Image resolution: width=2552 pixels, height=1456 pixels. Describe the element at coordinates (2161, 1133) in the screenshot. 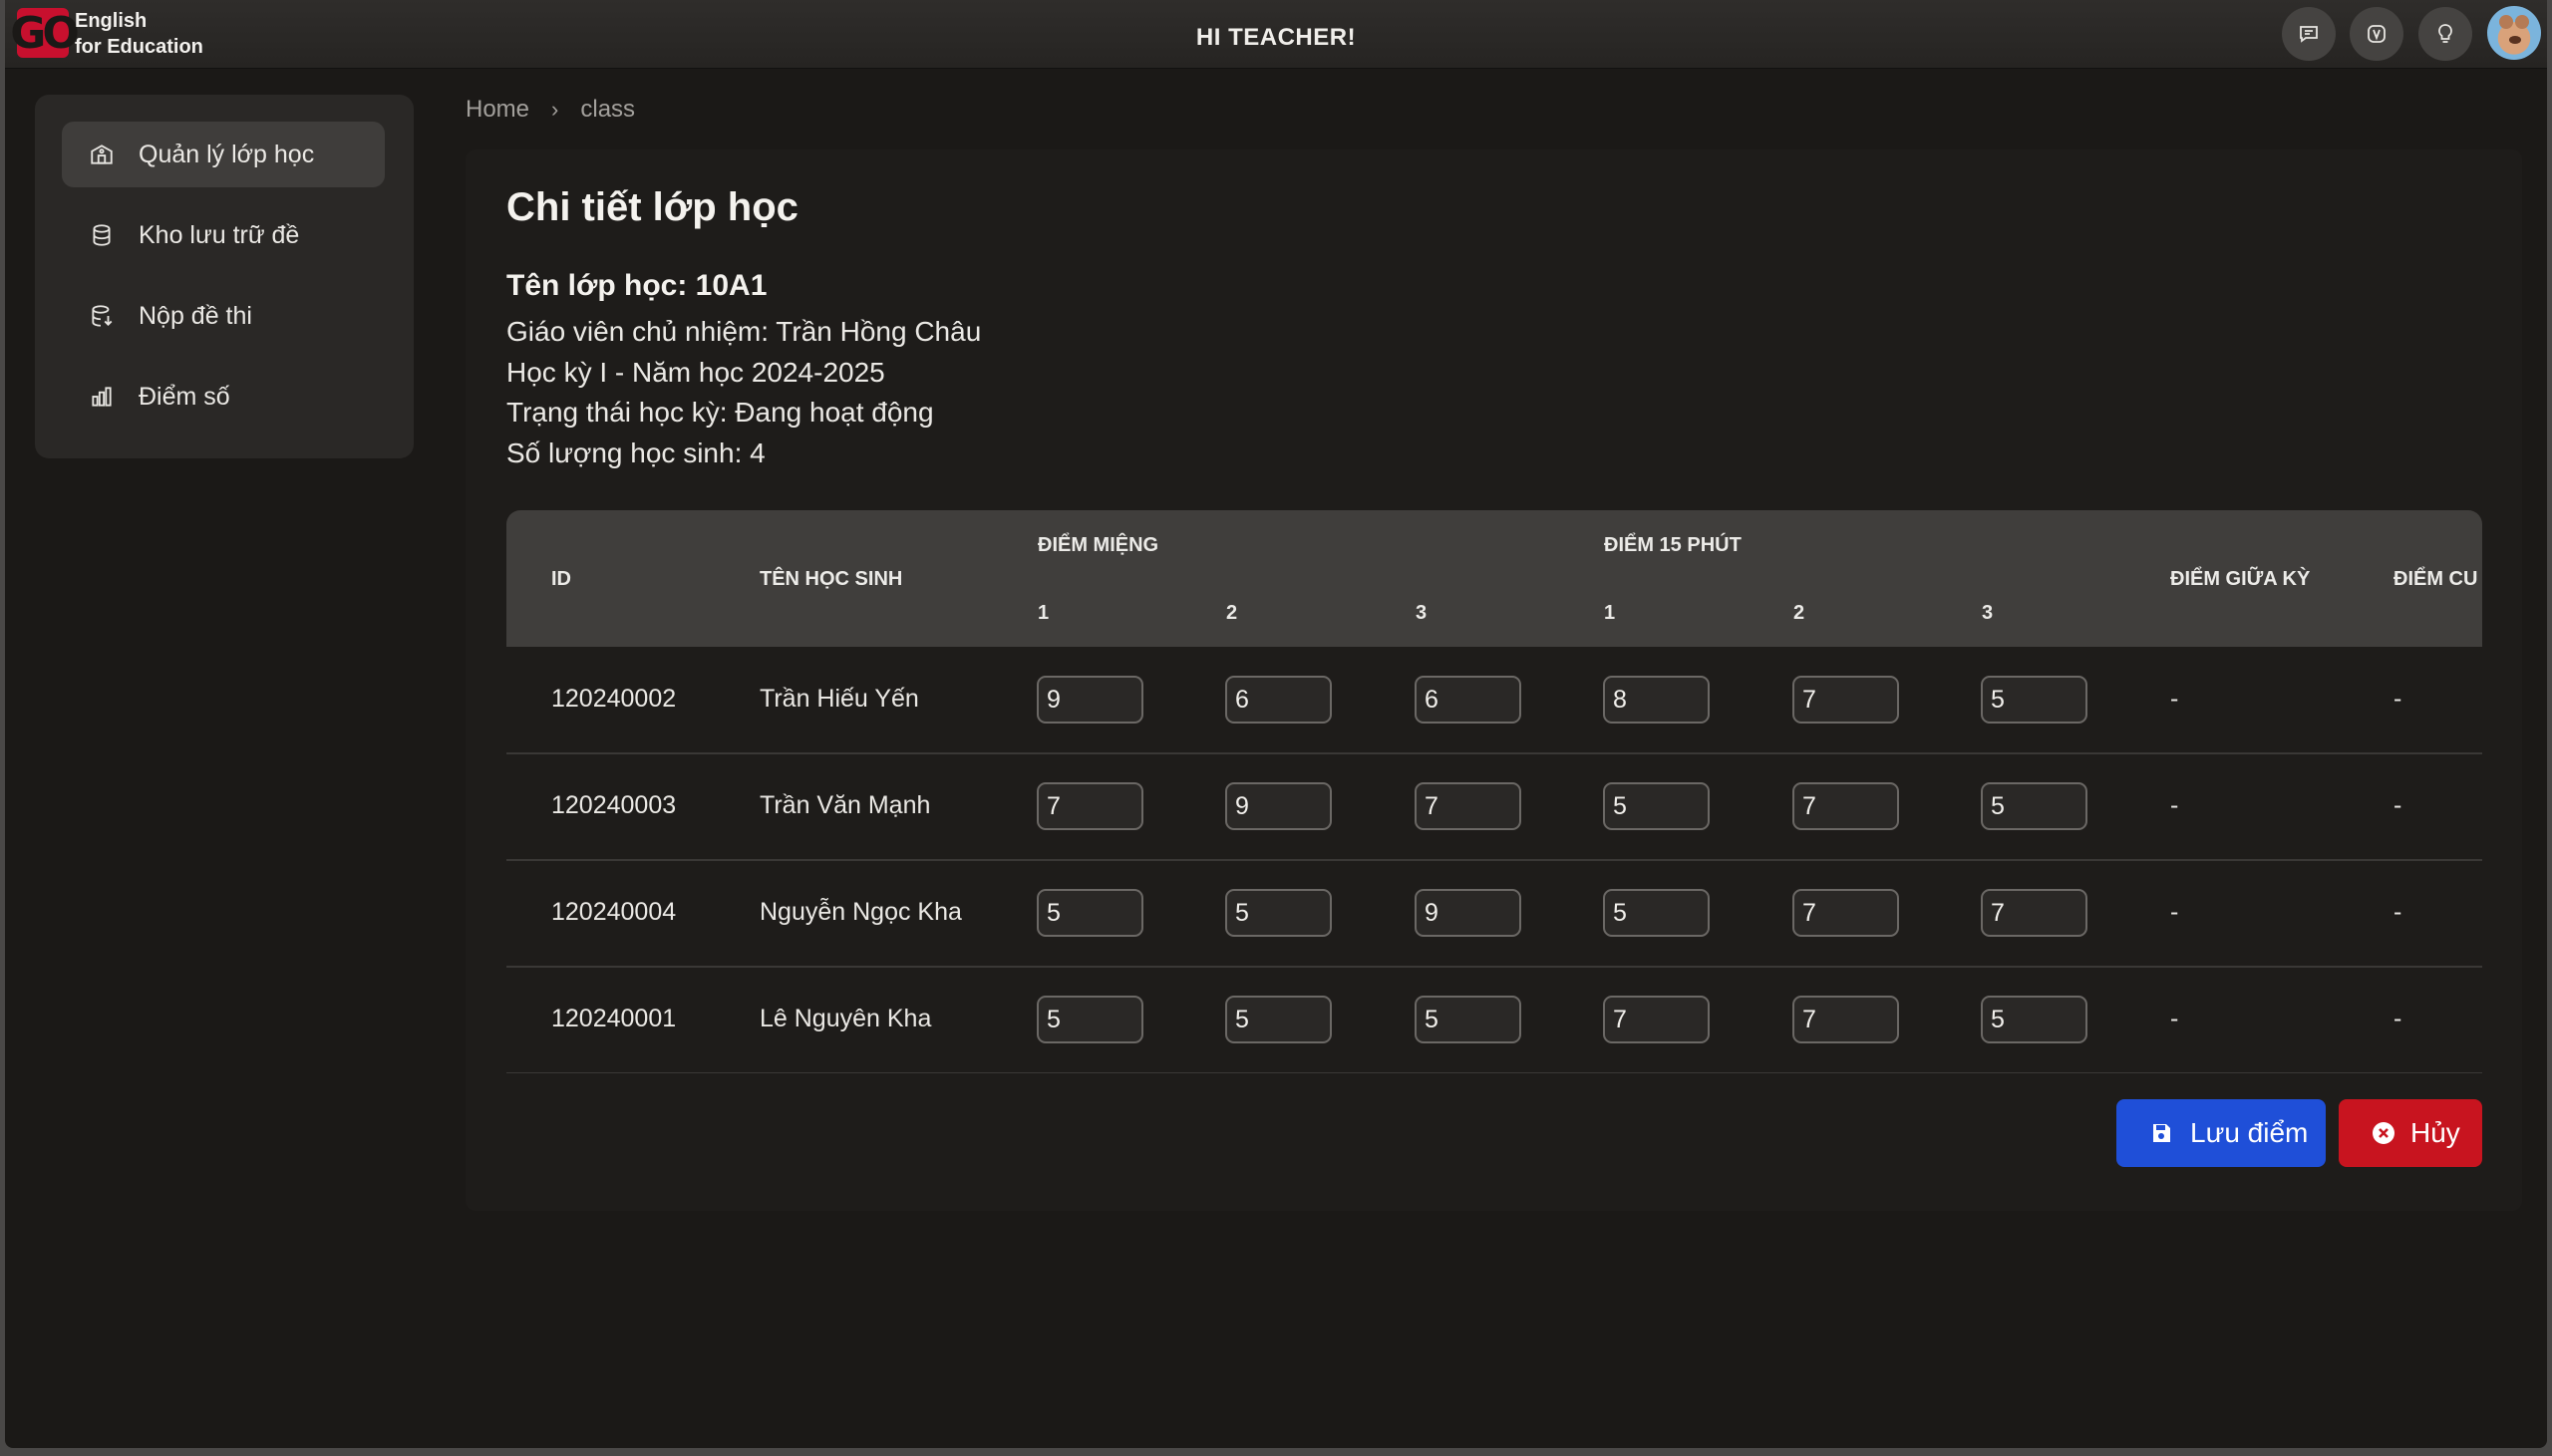

I see `save-icon` at that location.